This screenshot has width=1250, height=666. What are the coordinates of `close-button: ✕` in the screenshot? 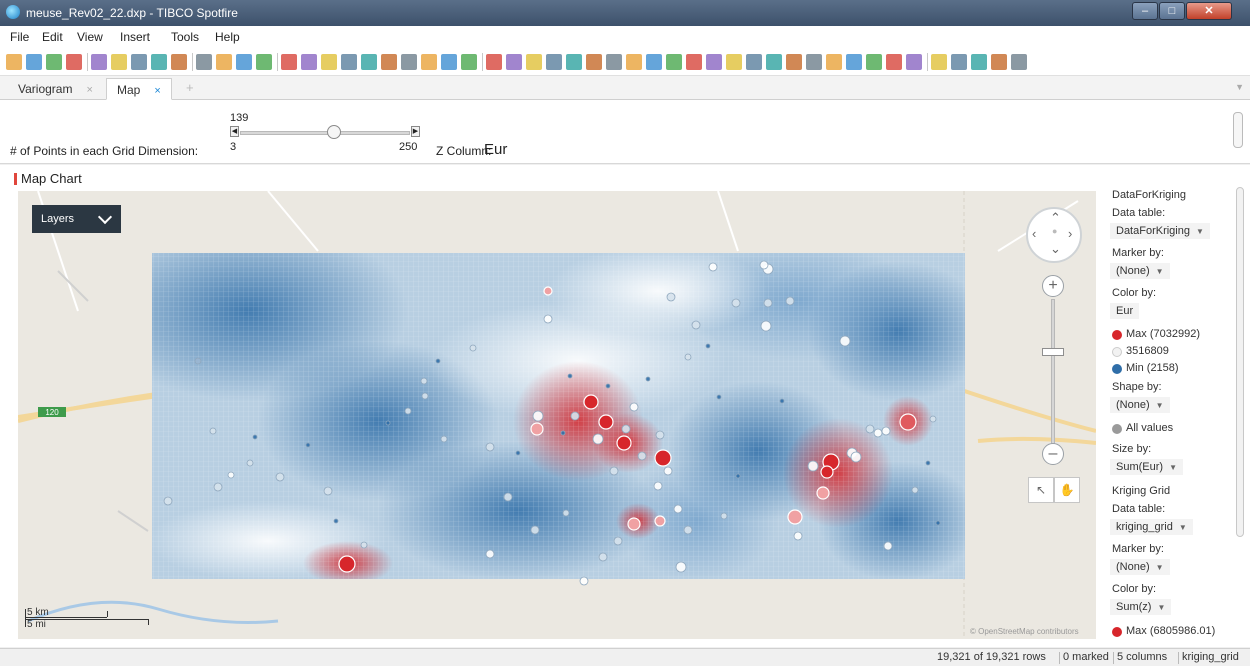 It's located at (1209, 11).